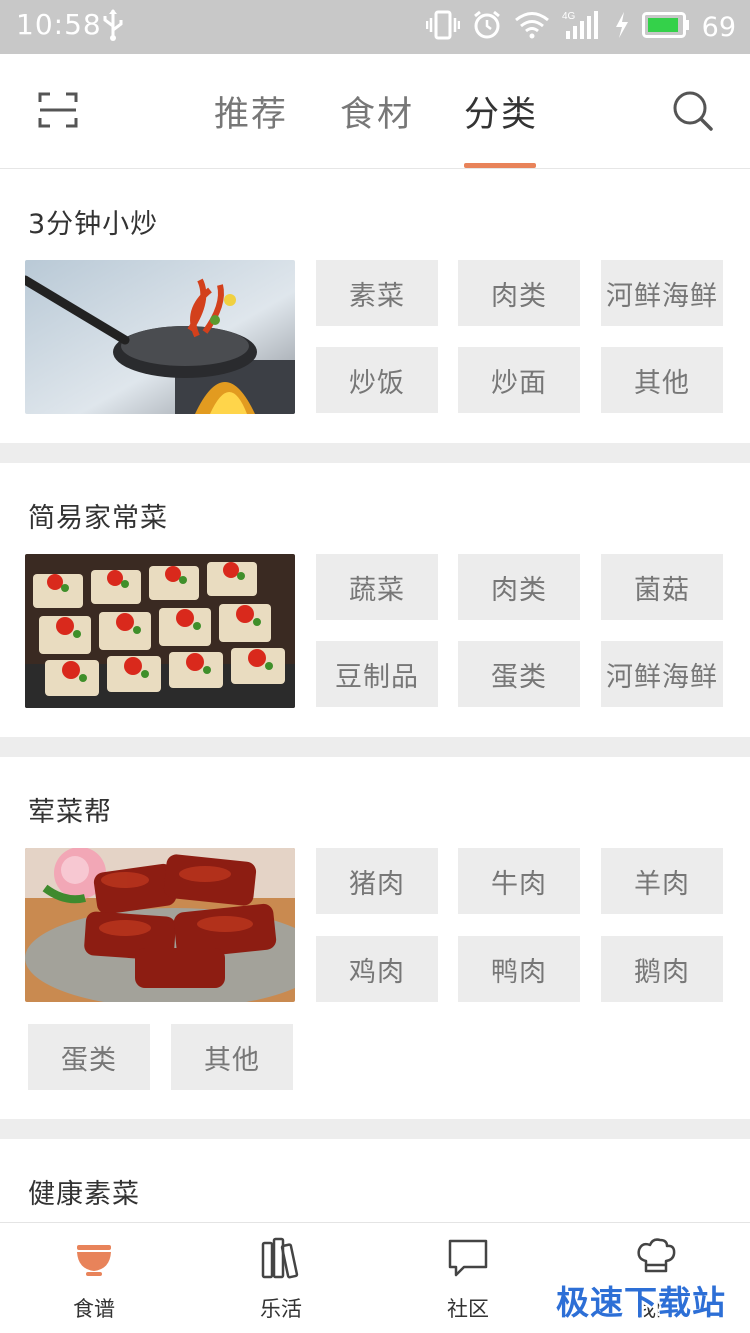  What do you see at coordinates (377, 674) in the screenshot?
I see `chip-soy-products: 豆制品` at bounding box center [377, 674].